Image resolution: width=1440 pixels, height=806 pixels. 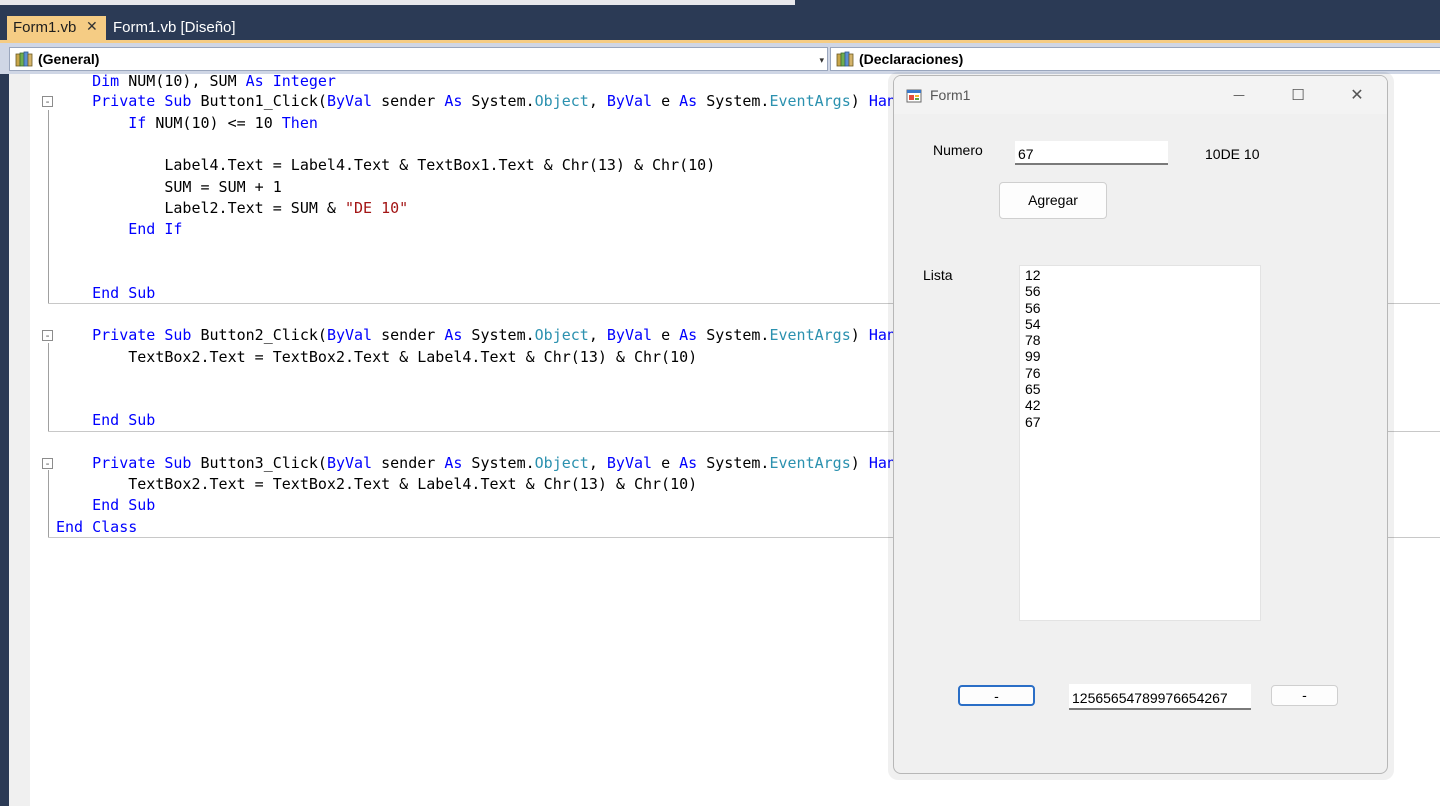 What do you see at coordinates (821, 60) in the screenshot?
I see `chevron-down-icon: ▾` at bounding box center [821, 60].